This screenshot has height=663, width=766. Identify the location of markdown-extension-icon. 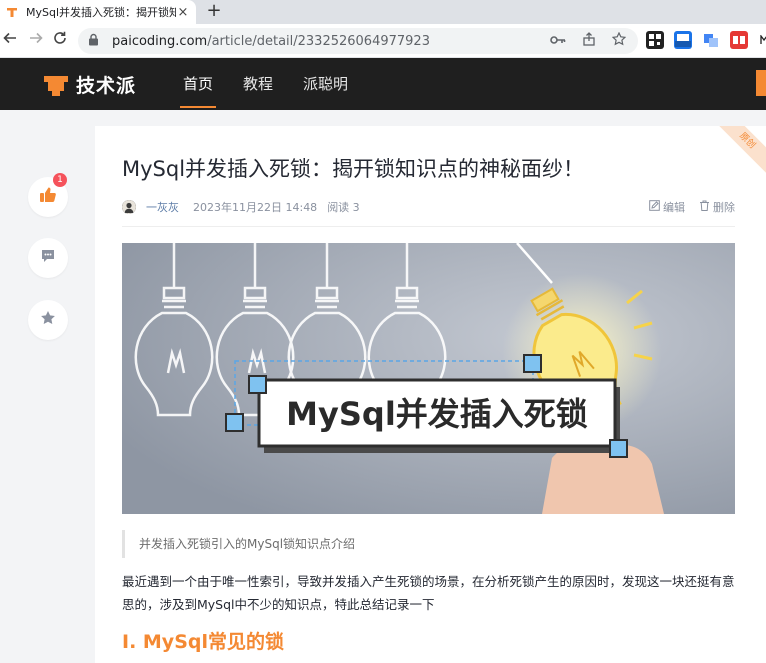
(762, 40).